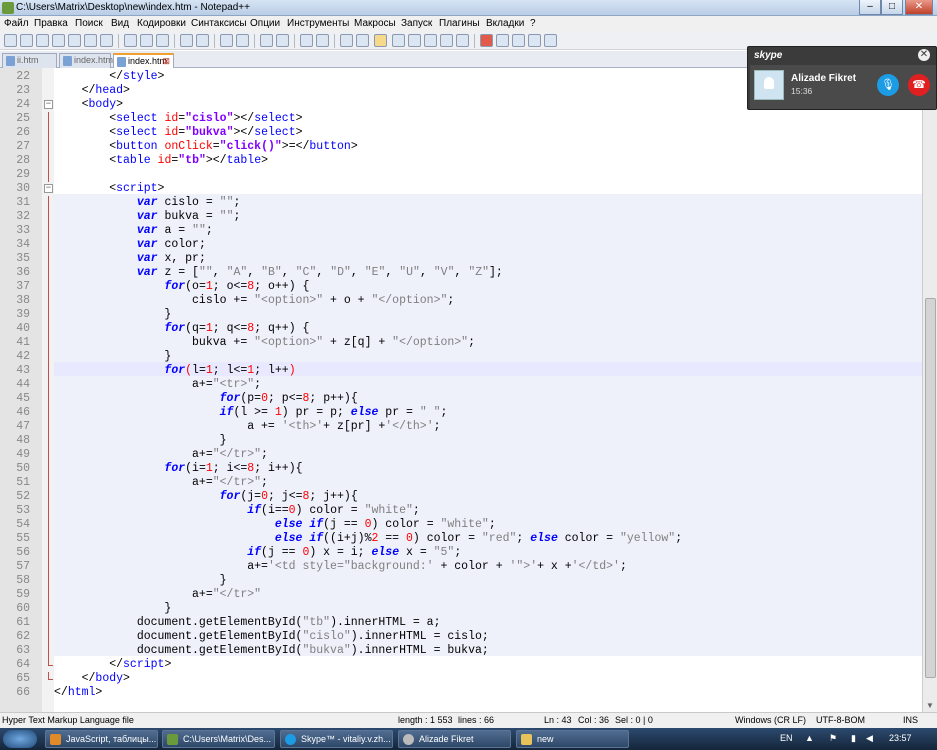 Image resolution: width=937 pixels, height=750 pixels. I want to click on close-popup-button: ✕, so click(924, 55).